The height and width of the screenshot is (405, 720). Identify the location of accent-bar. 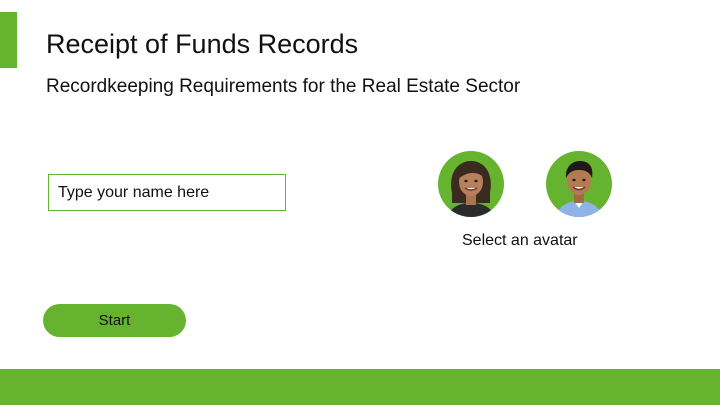
(8, 40).